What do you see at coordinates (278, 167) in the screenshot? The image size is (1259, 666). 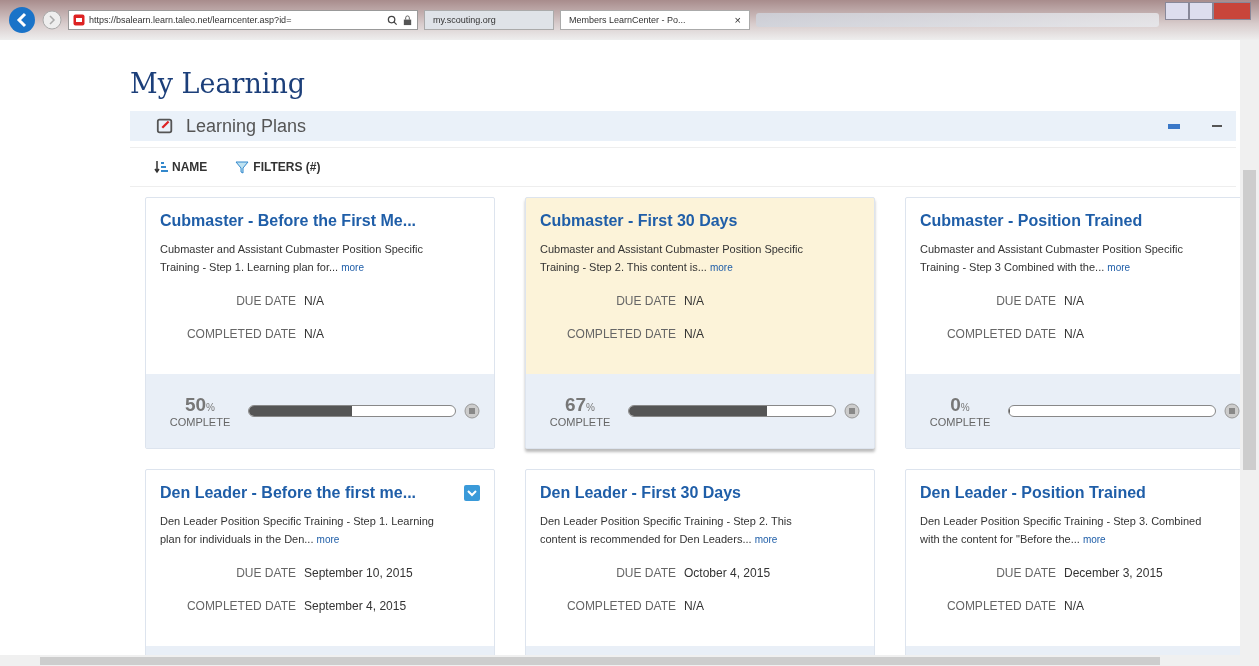 I see `filters-button: FILTERS (#)` at bounding box center [278, 167].